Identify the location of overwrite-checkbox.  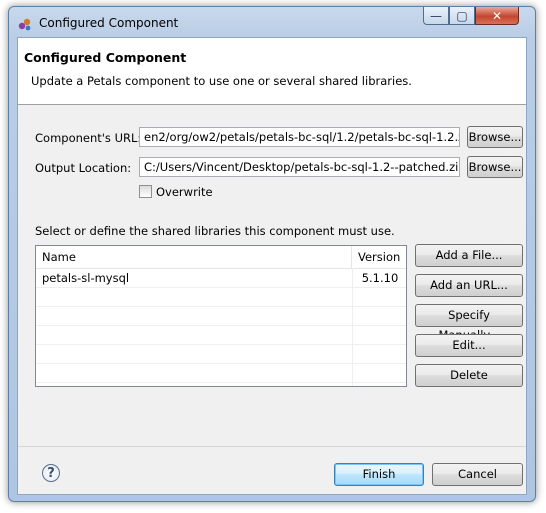
(145, 191).